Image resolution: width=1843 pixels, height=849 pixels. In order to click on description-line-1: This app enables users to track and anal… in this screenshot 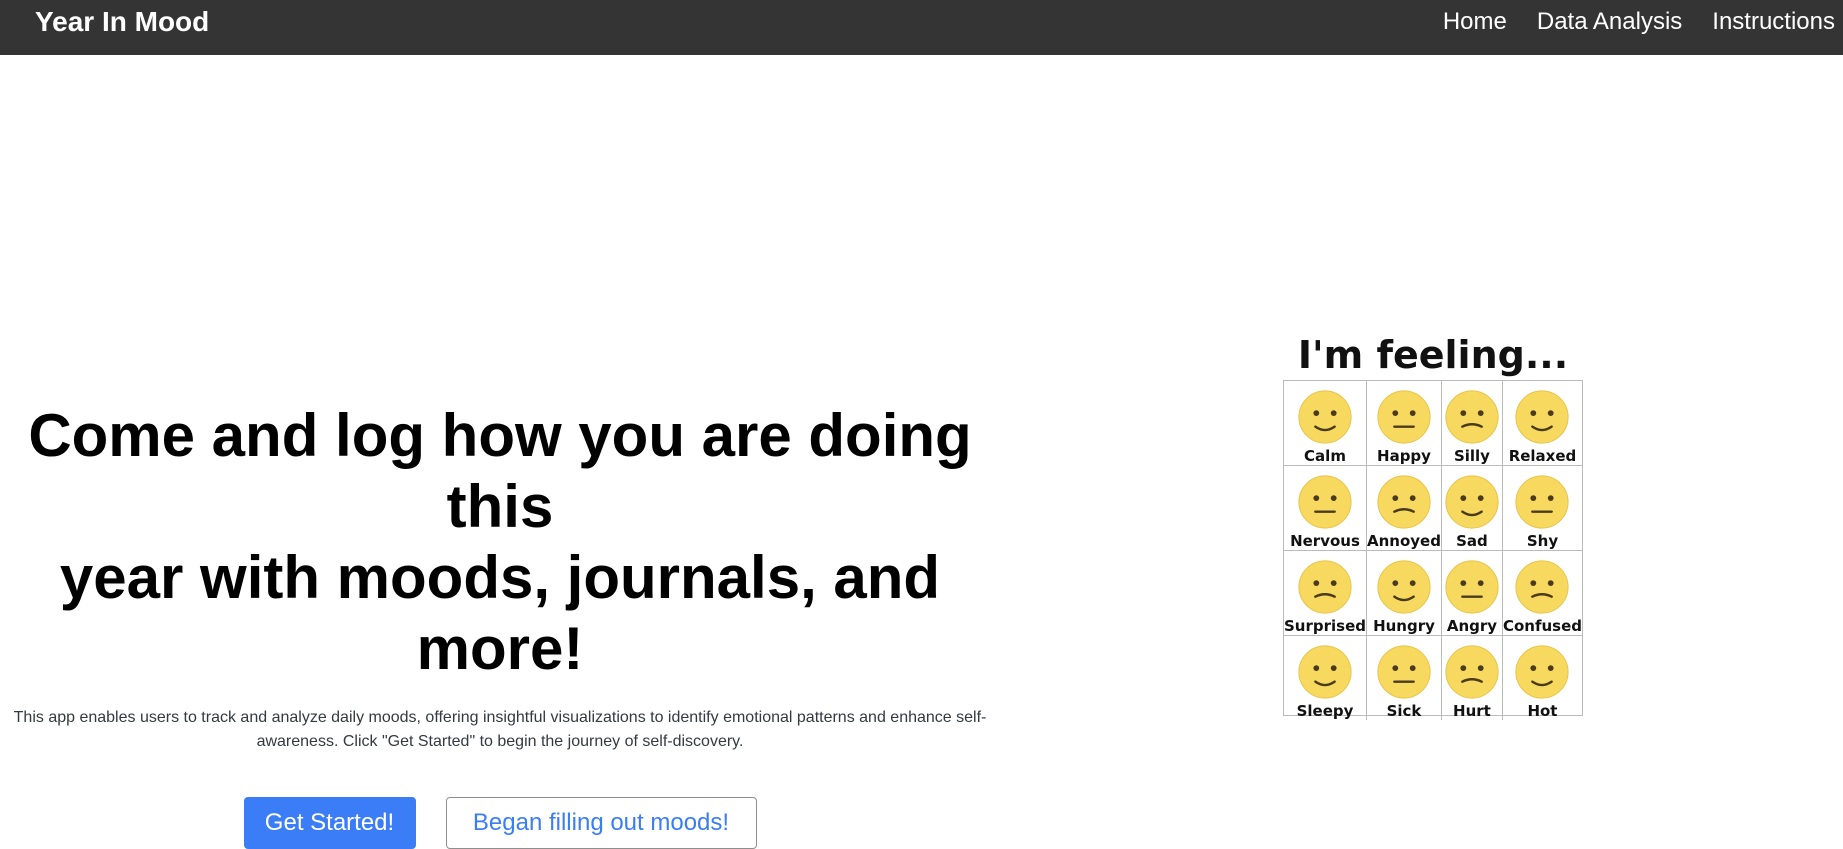, I will do `click(500, 717)`.